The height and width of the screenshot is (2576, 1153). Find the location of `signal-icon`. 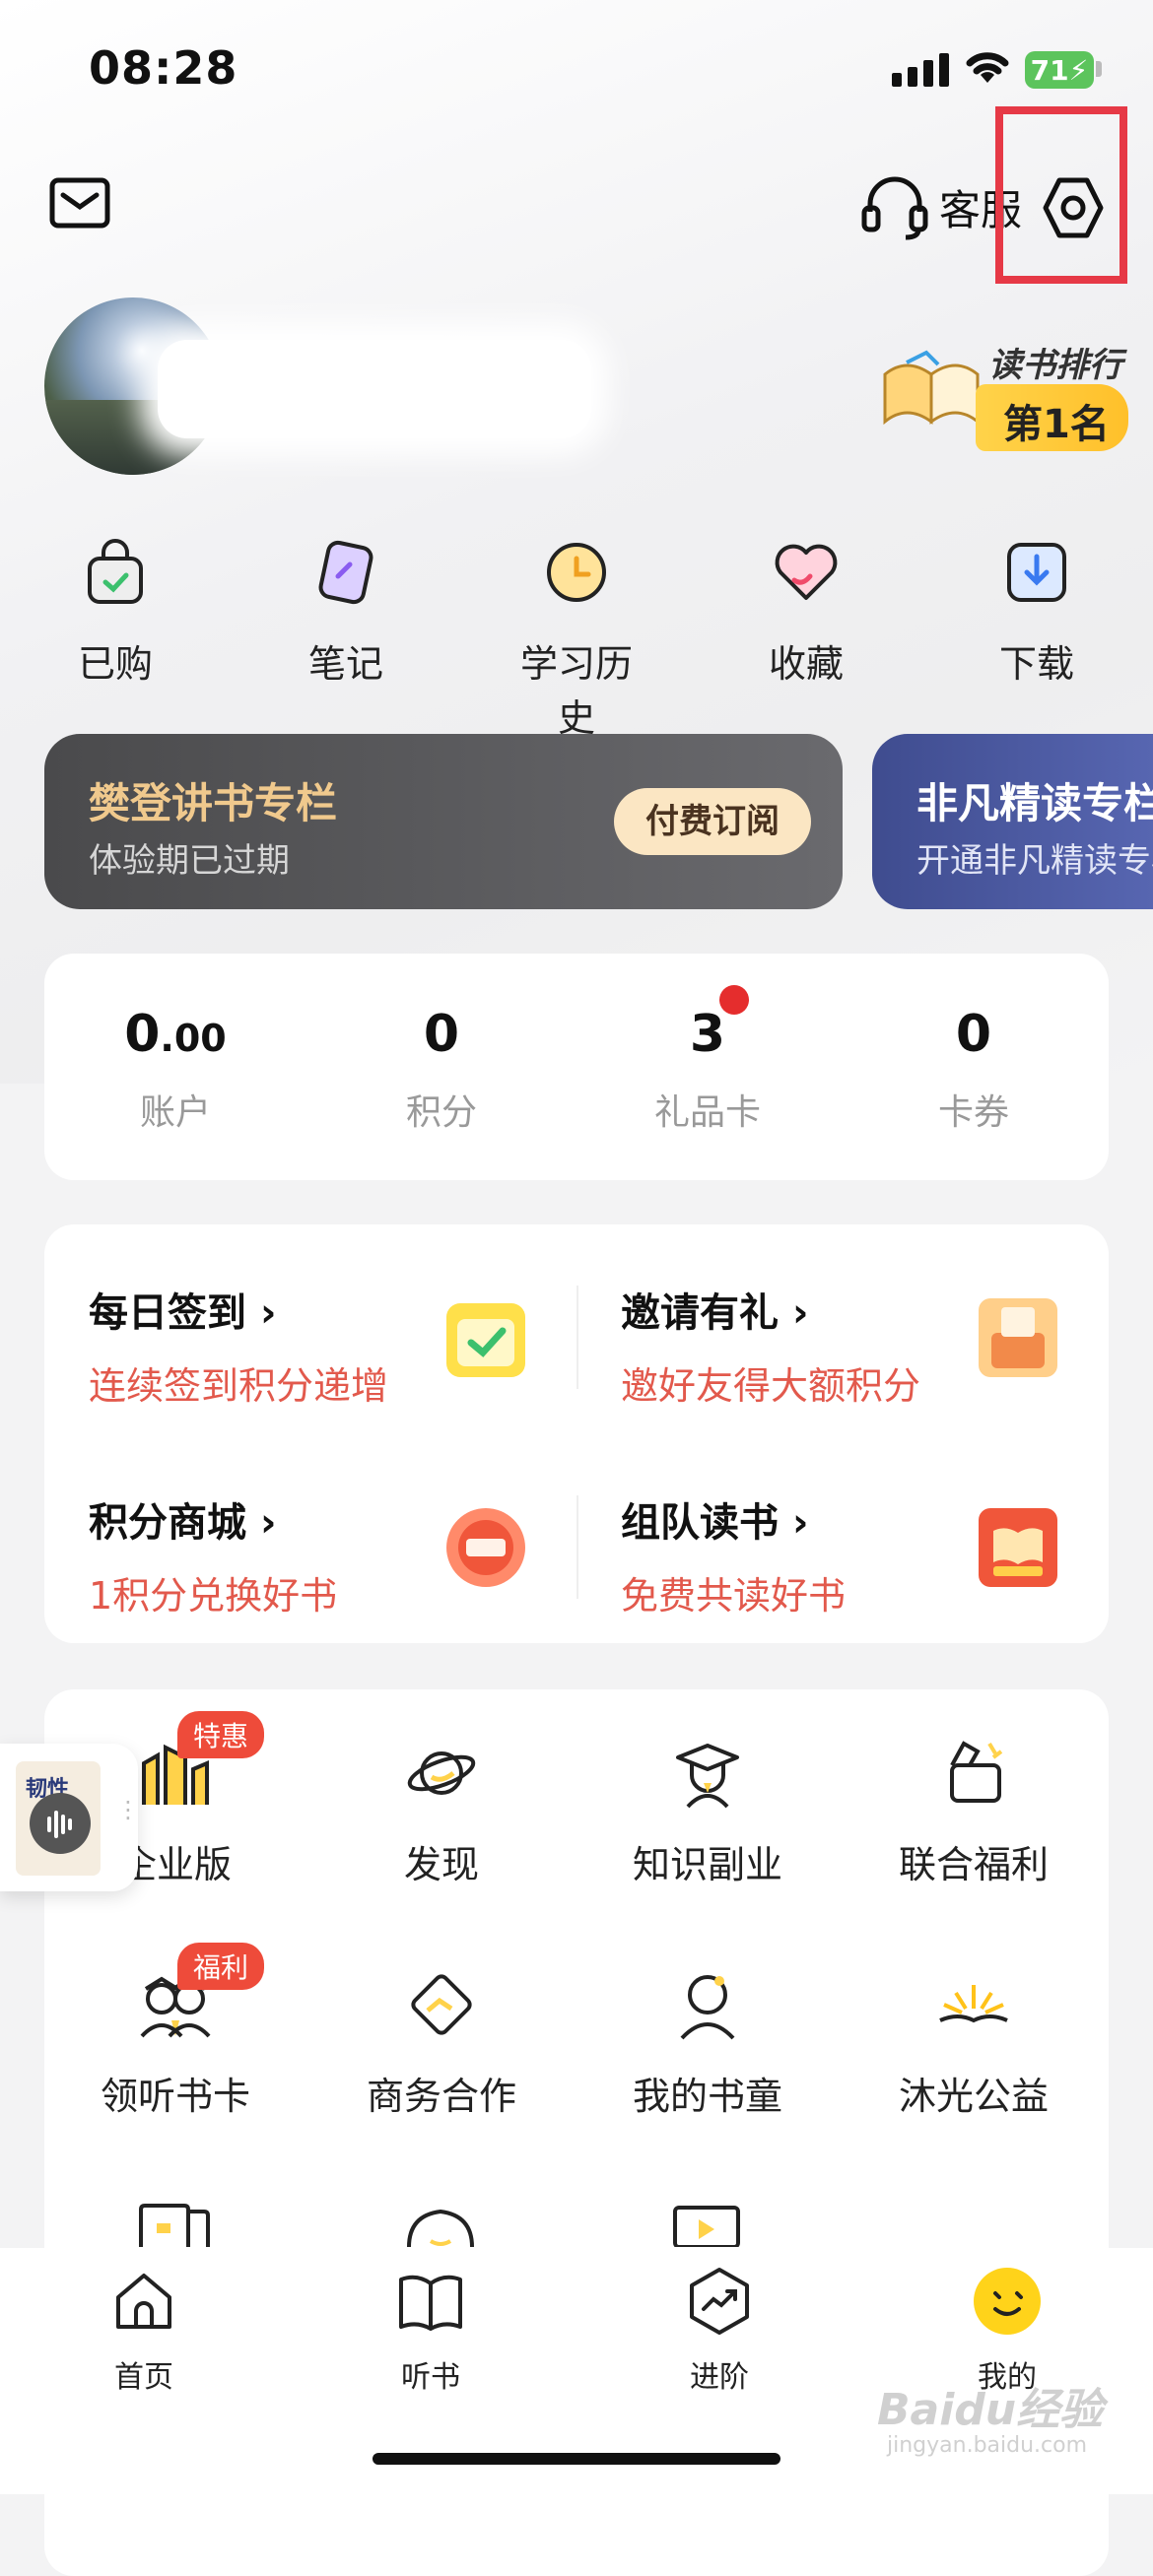

signal-icon is located at coordinates (921, 67).